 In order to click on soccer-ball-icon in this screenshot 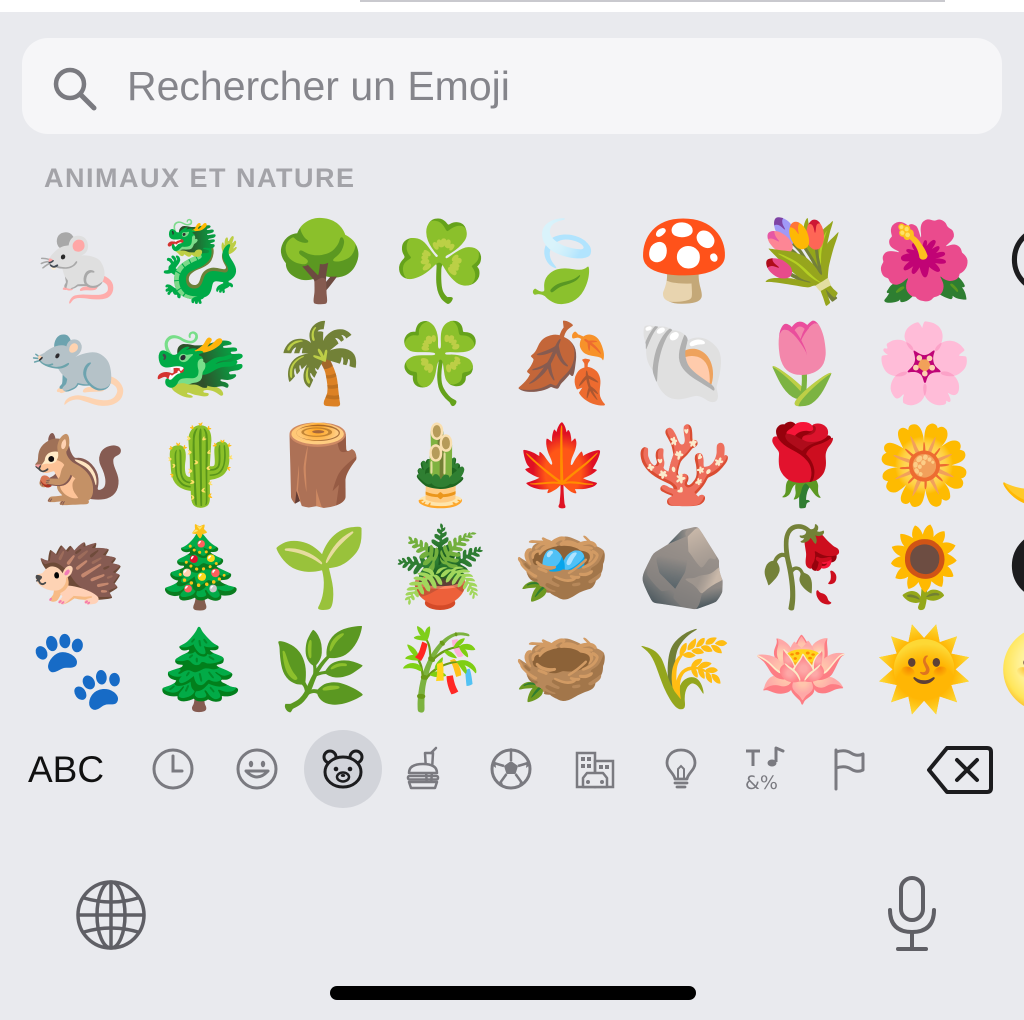, I will do `click(511, 769)`.